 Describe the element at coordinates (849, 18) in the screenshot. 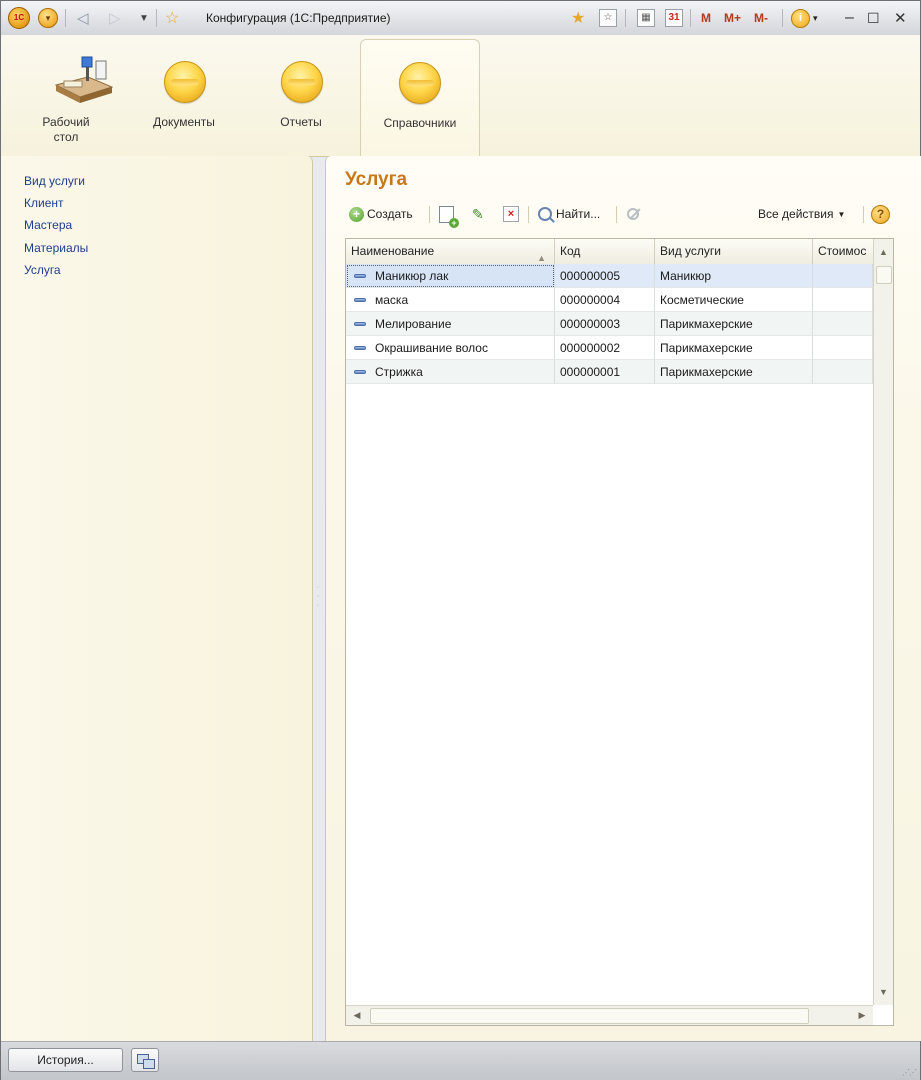

I see `minimize-button: –` at that location.